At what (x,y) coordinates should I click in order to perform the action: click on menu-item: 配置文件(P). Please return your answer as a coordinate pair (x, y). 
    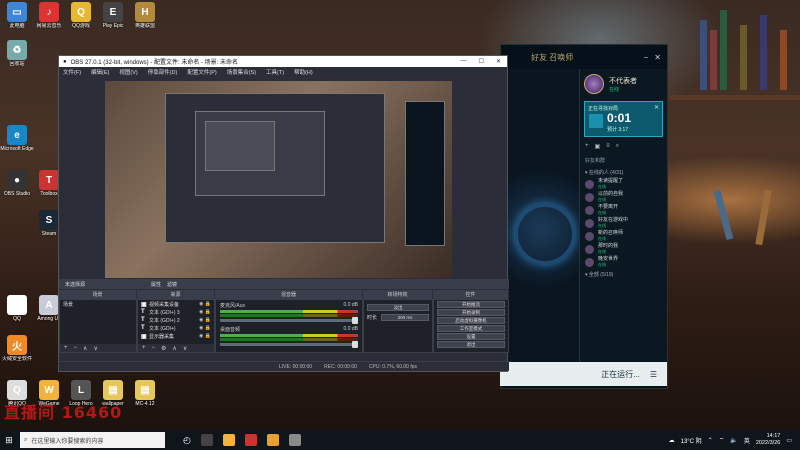
    Looking at the image, I should click on (201, 72).